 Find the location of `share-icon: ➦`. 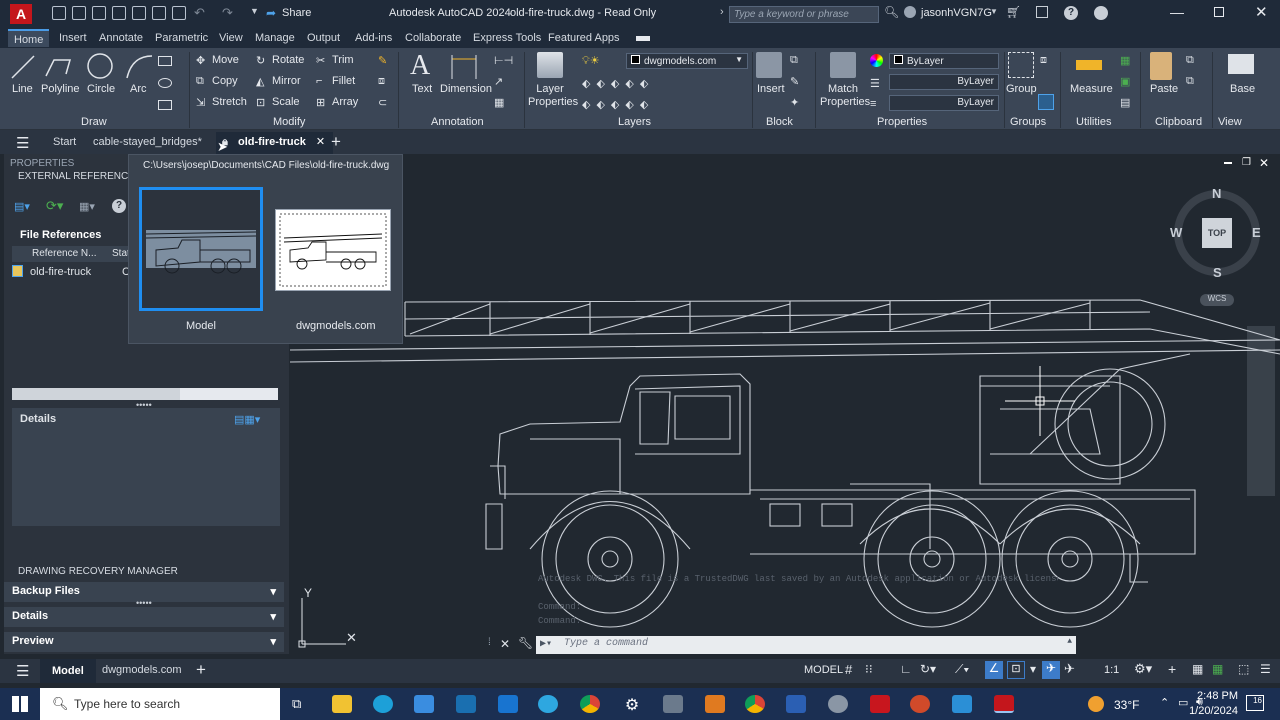

share-icon: ➦ is located at coordinates (271, 13).